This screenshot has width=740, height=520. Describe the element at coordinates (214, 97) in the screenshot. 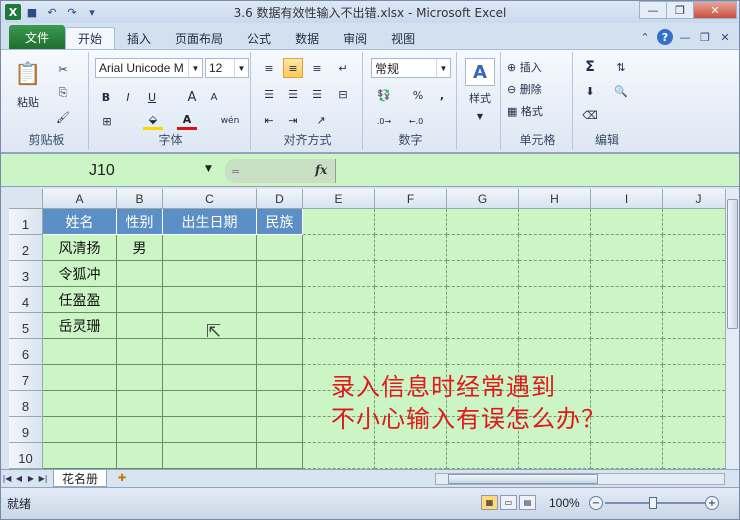

I see `shrink-font-button: A` at that location.